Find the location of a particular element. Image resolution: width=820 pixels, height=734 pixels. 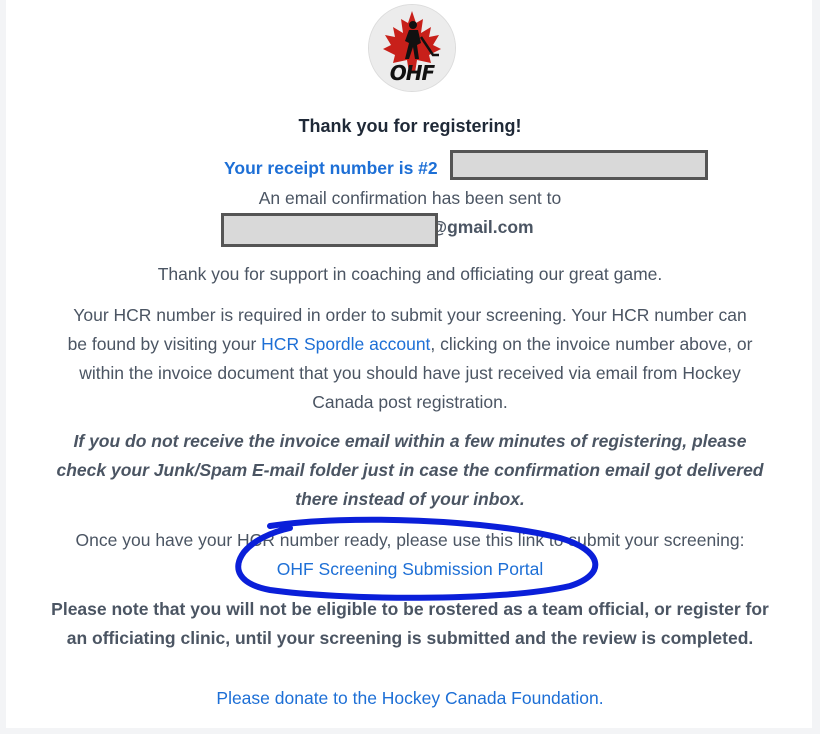

receipt-label: Your receipt number is #2 is located at coordinates (331, 168).